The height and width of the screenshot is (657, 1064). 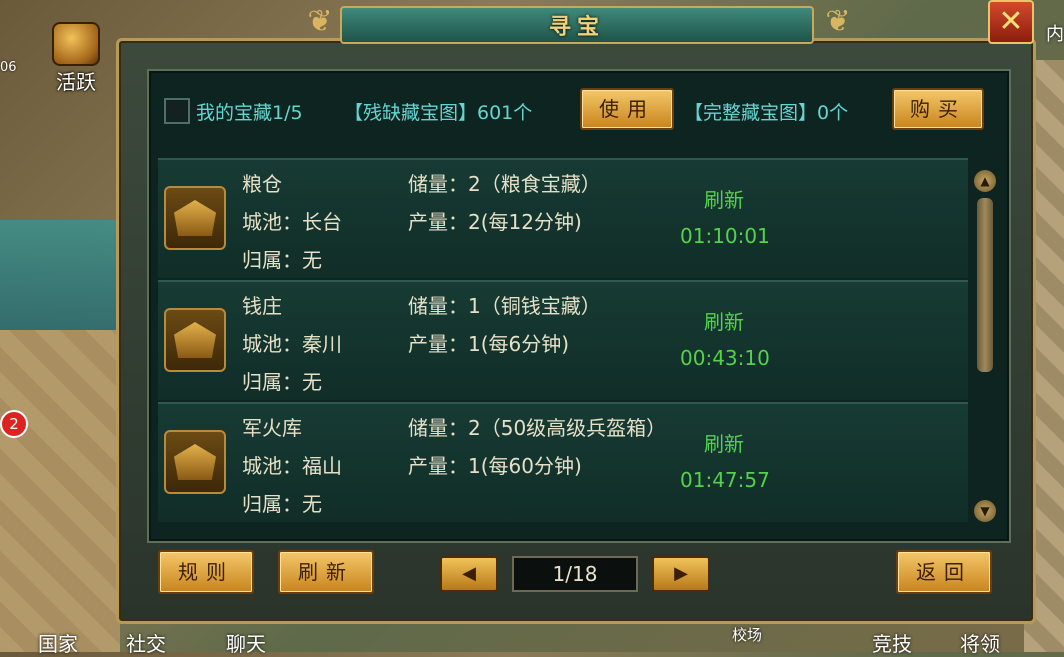 What do you see at coordinates (747, 634) in the screenshot?
I see `tab-drill-ground: 校场` at bounding box center [747, 634].